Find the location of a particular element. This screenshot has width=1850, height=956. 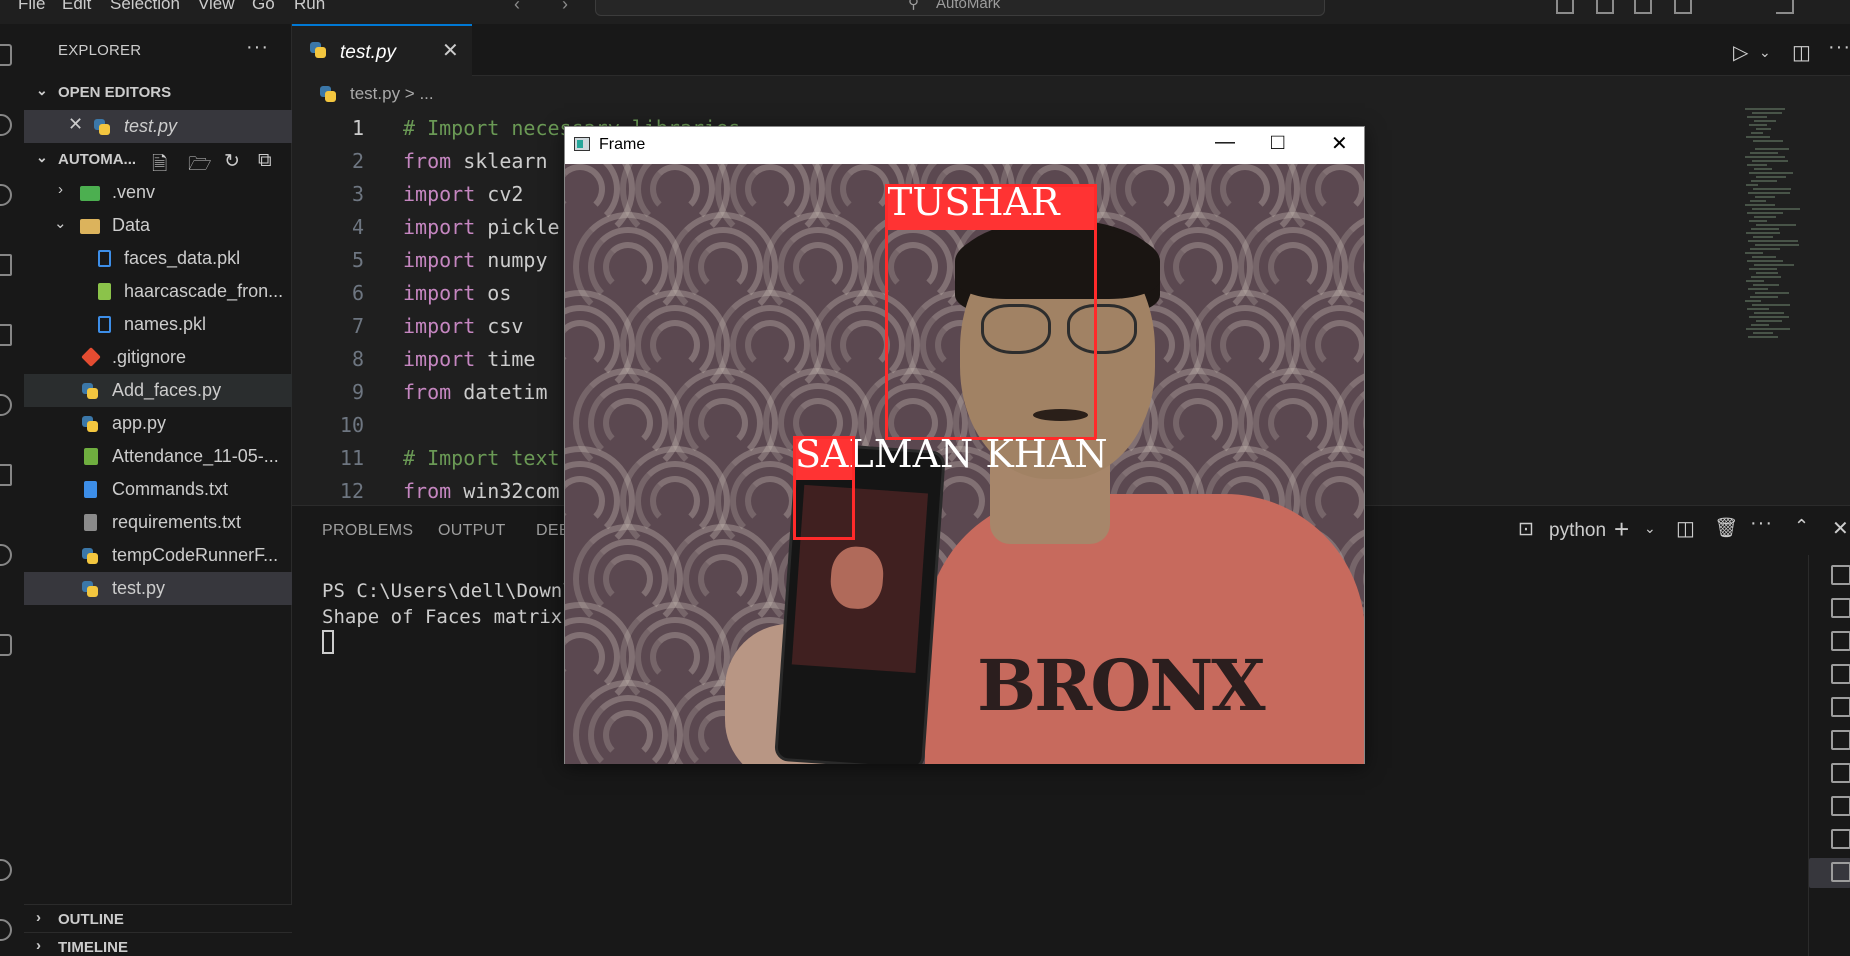

tree-file-gitignore: .gitignore is located at coordinates (158, 357).